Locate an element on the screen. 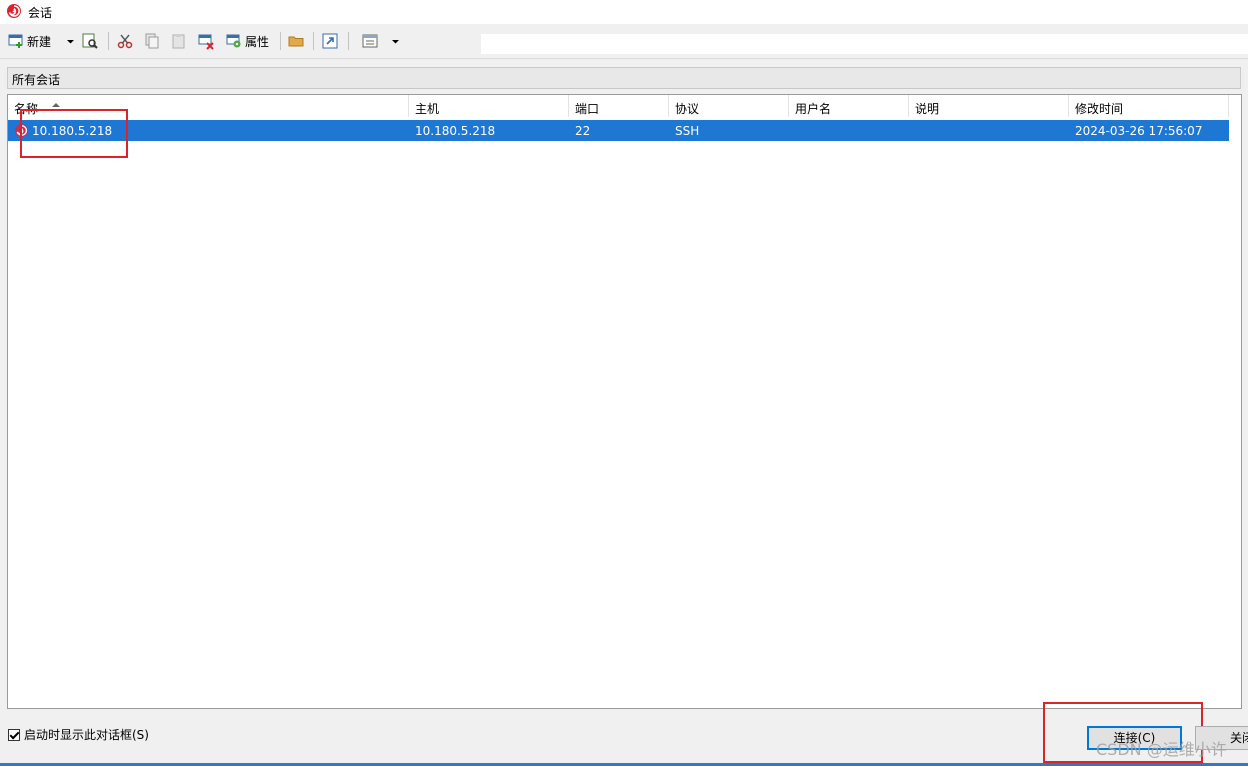 The width and height of the screenshot is (1248, 766). view-mode-dropdown is located at coordinates (395, 41).